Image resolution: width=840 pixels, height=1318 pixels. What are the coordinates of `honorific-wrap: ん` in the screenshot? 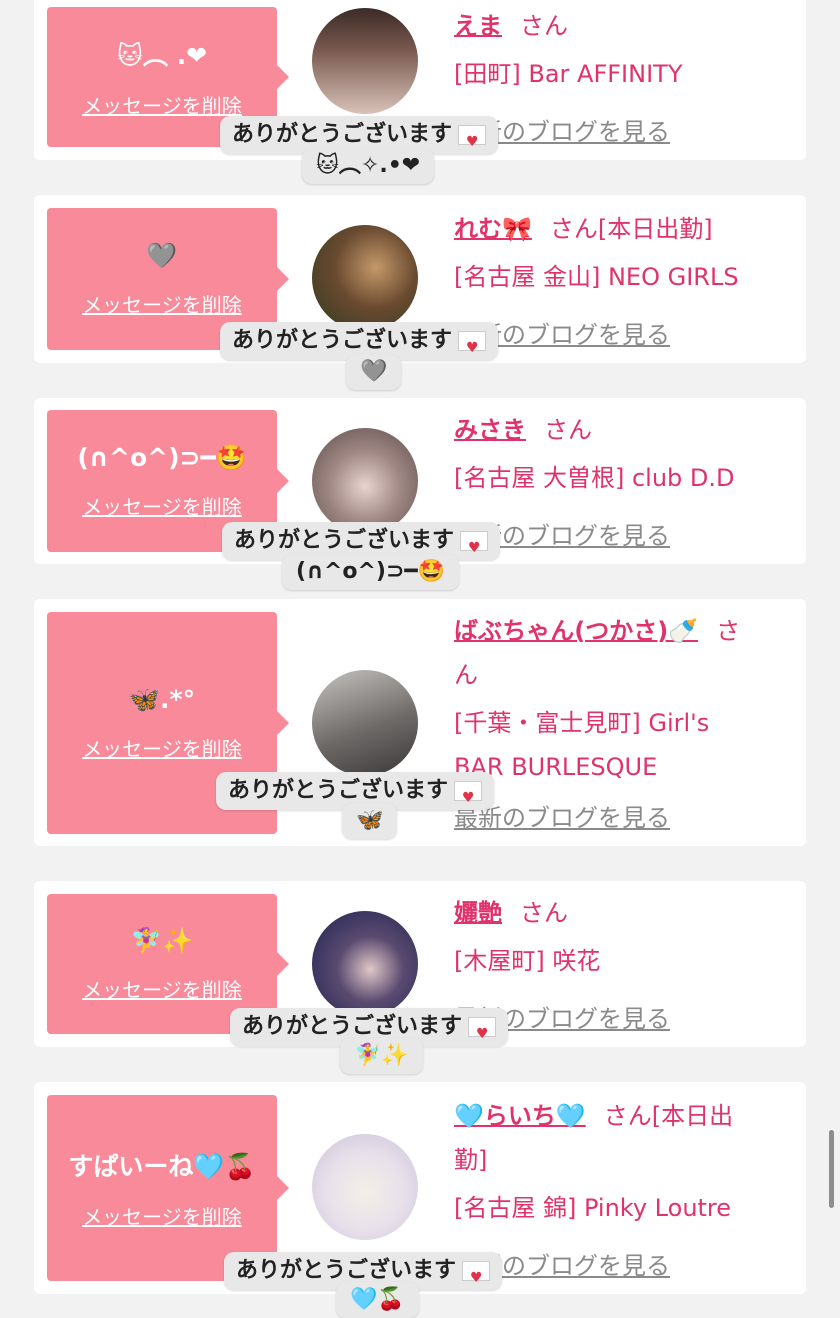 It's located at (466, 675).